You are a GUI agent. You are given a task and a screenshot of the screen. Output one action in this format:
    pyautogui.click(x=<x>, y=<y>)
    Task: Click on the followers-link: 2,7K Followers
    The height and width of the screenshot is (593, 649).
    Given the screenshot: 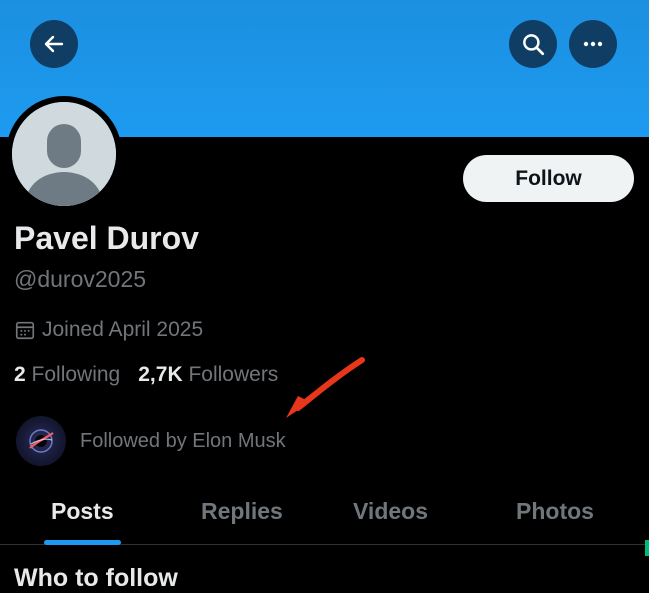 What is the action you would take?
    pyautogui.click(x=208, y=375)
    